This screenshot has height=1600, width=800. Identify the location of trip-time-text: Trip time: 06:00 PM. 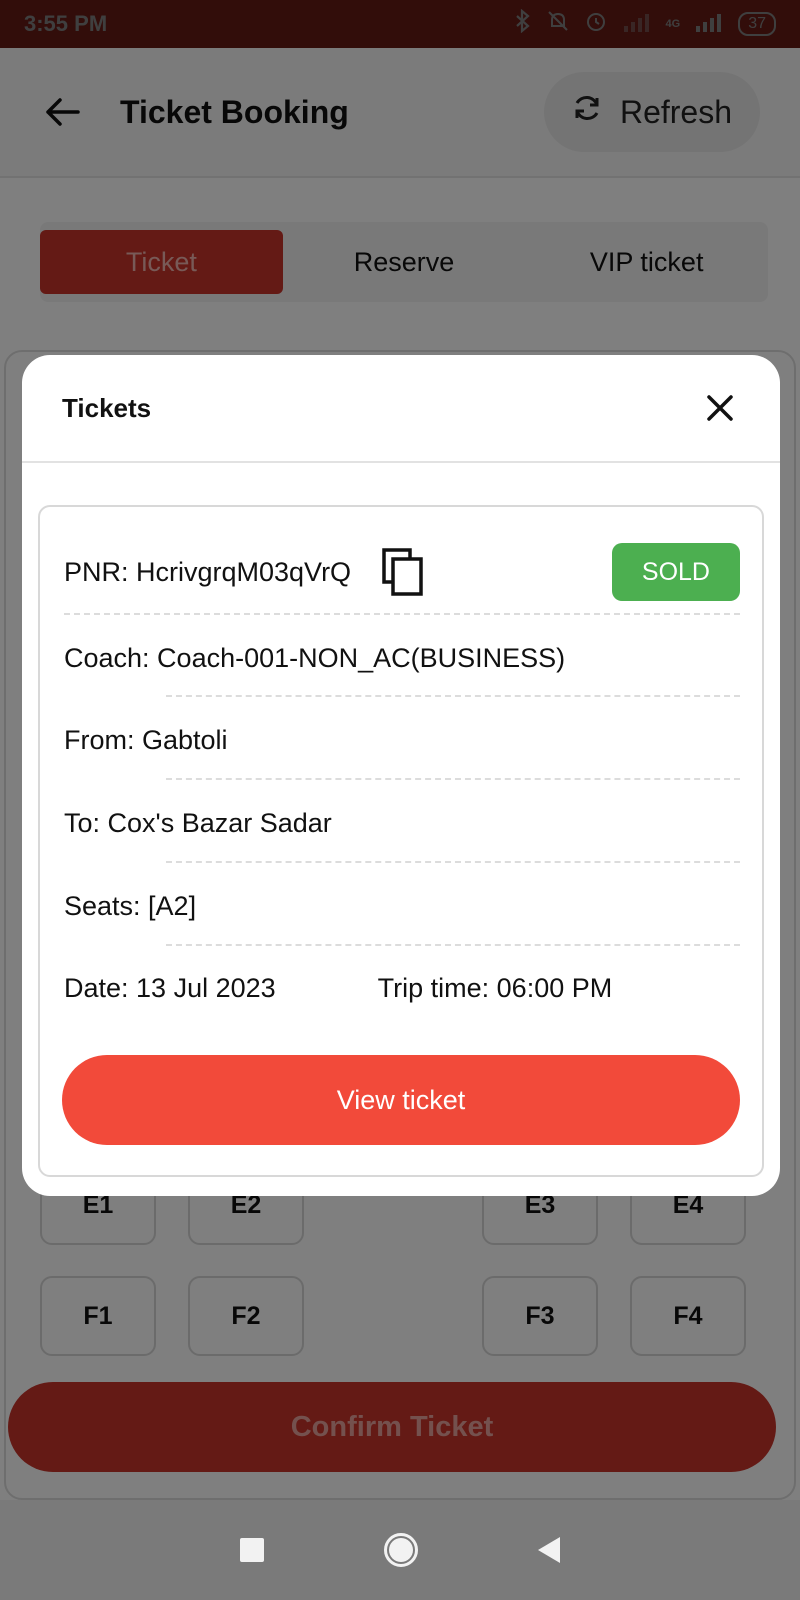
(495, 987).